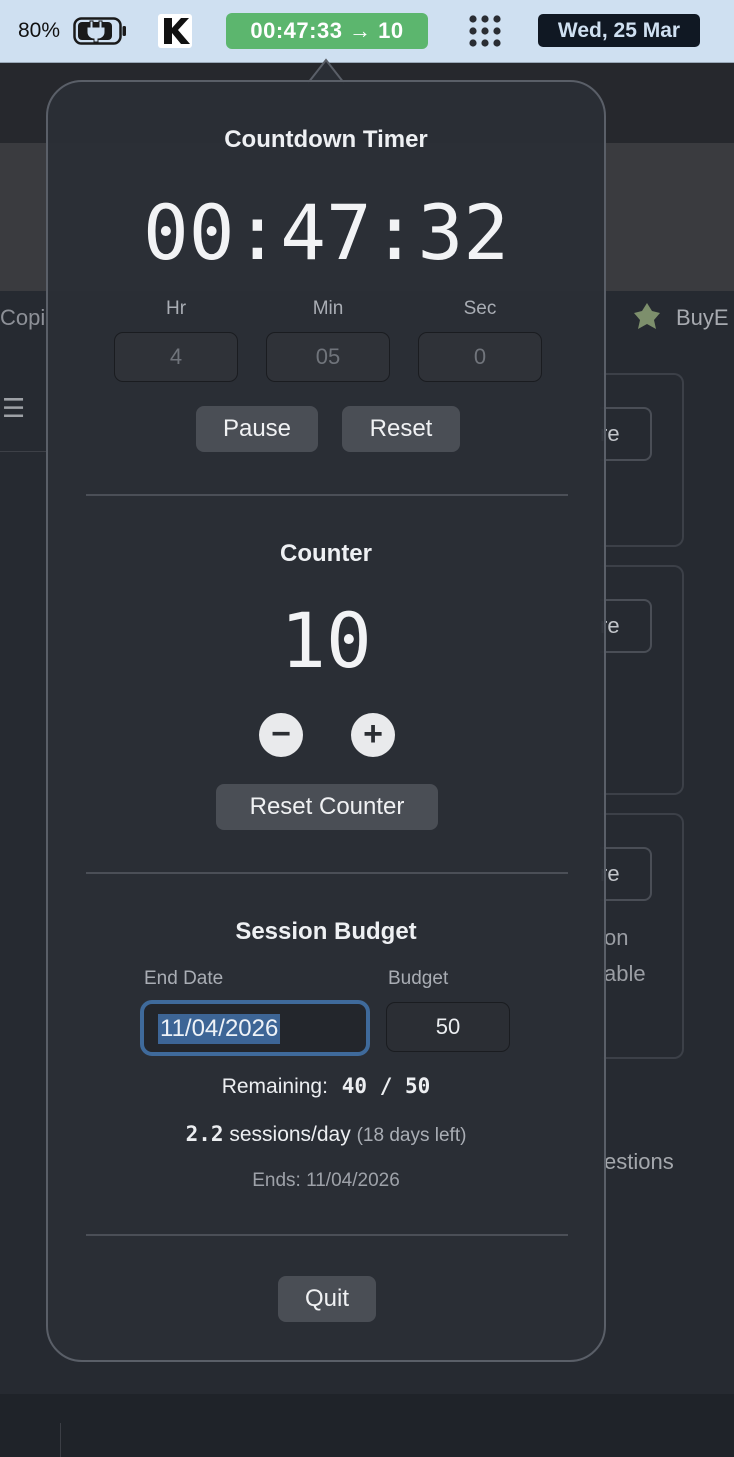 This screenshot has height=1457, width=734. I want to click on background-configure-button-1: re, so click(626, 434).